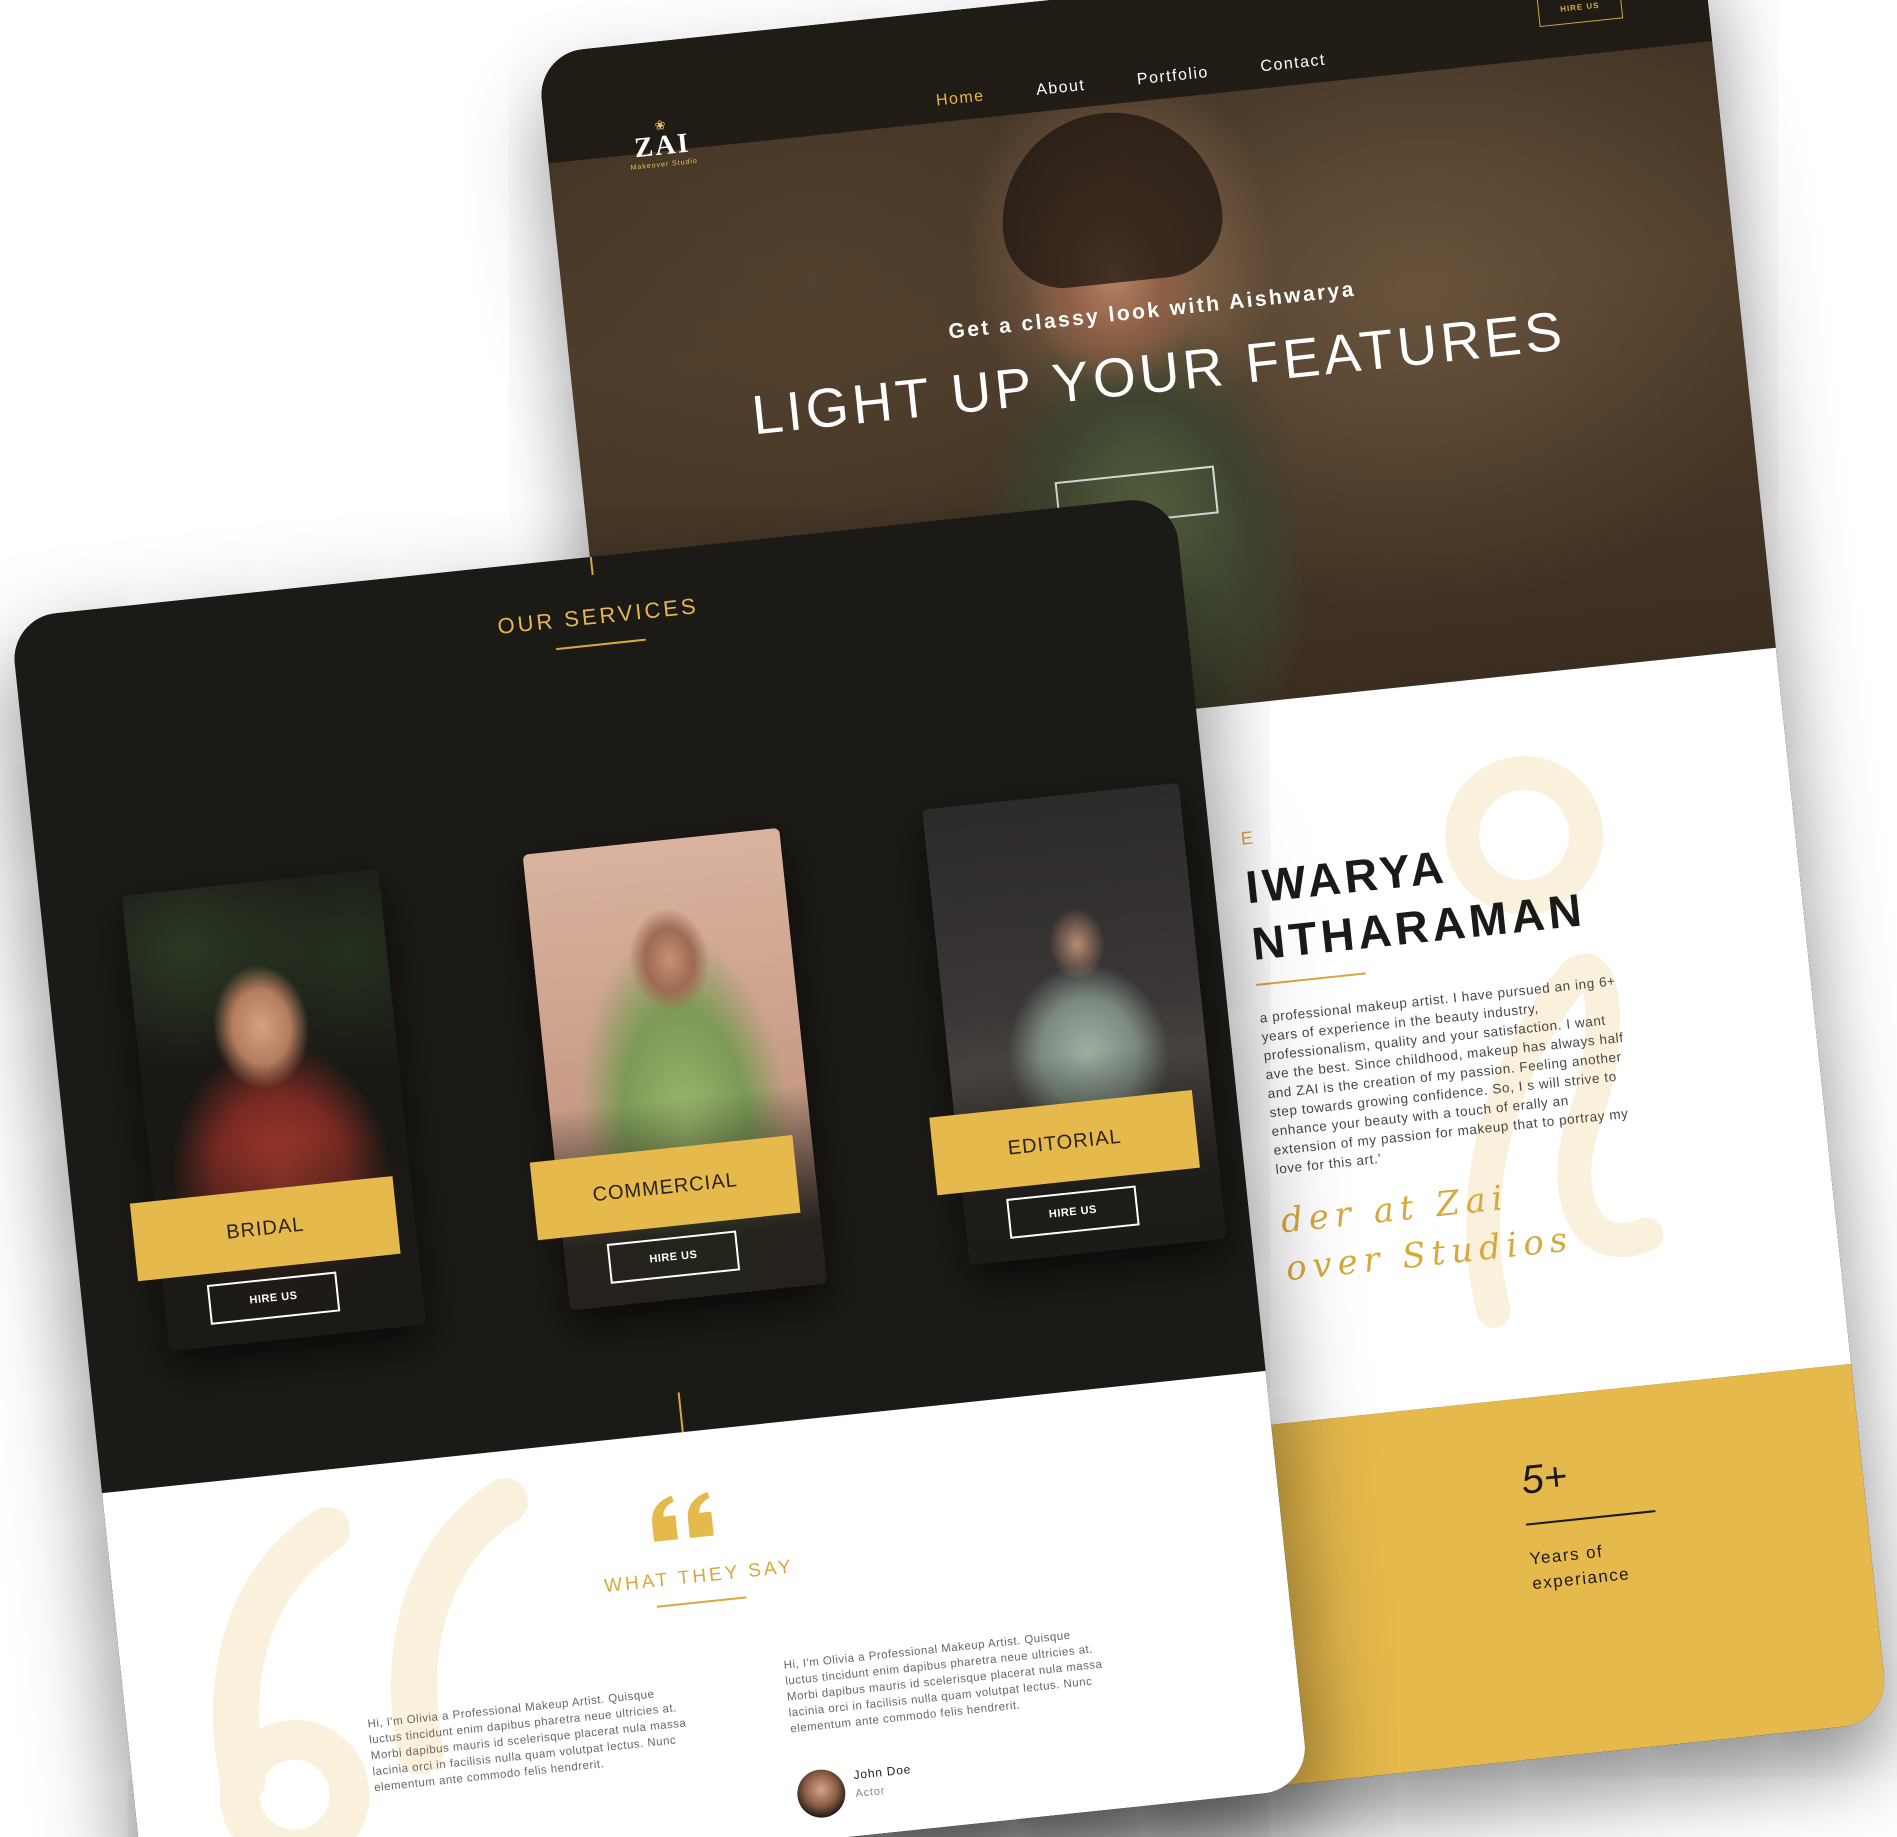 This screenshot has height=1837, width=1897. What do you see at coordinates (591, 565) in the screenshot?
I see `section-tick` at bounding box center [591, 565].